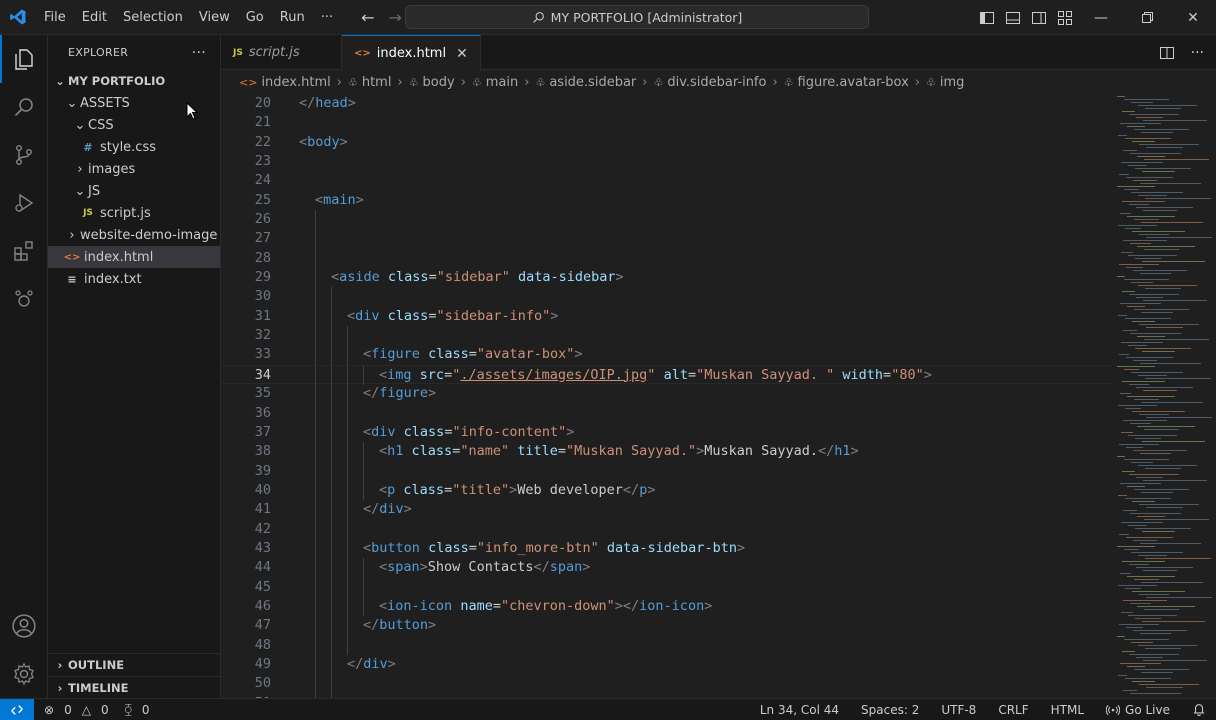 This screenshot has height=720, width=1216. What do you see at coordinates (666, 161) in the screenshot?
I see `code-line: 23` at bounding box center [666, 161].